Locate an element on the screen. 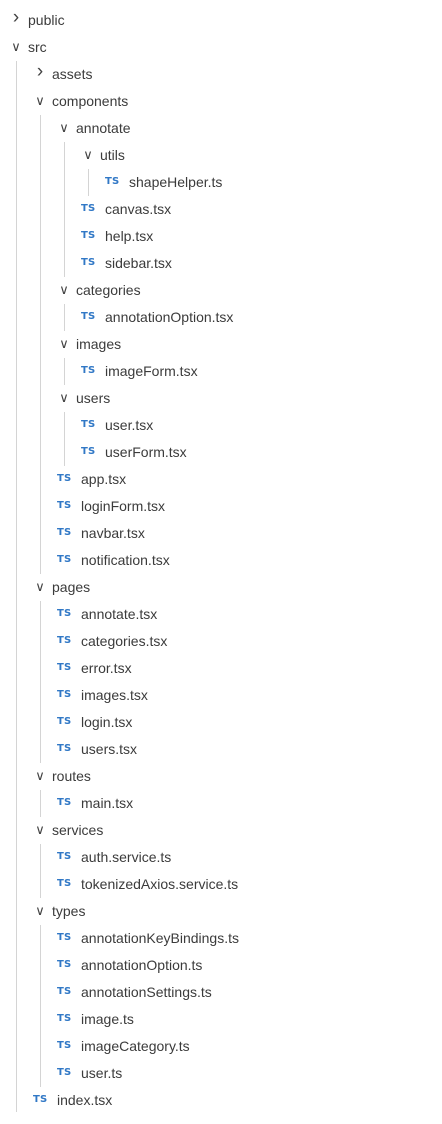 The width and height of the screenshot is (442, 1124). file-annotationsettings-ts: TS annotationSettings.ts is located at coordinates (221, 992).